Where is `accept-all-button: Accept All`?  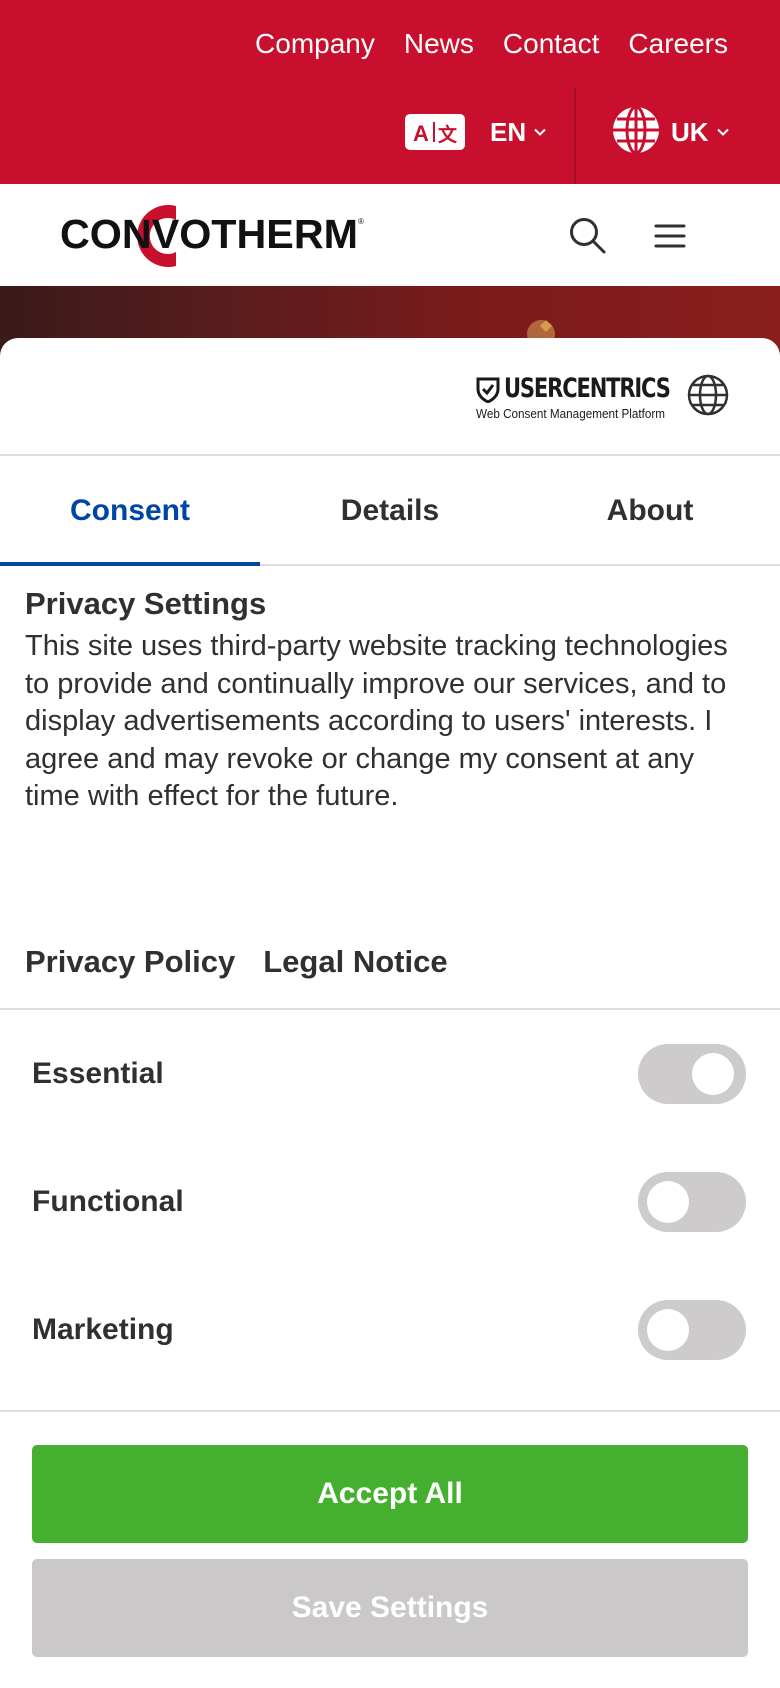
accept-all-button: Accept All is located at coordinates (390, 1494).